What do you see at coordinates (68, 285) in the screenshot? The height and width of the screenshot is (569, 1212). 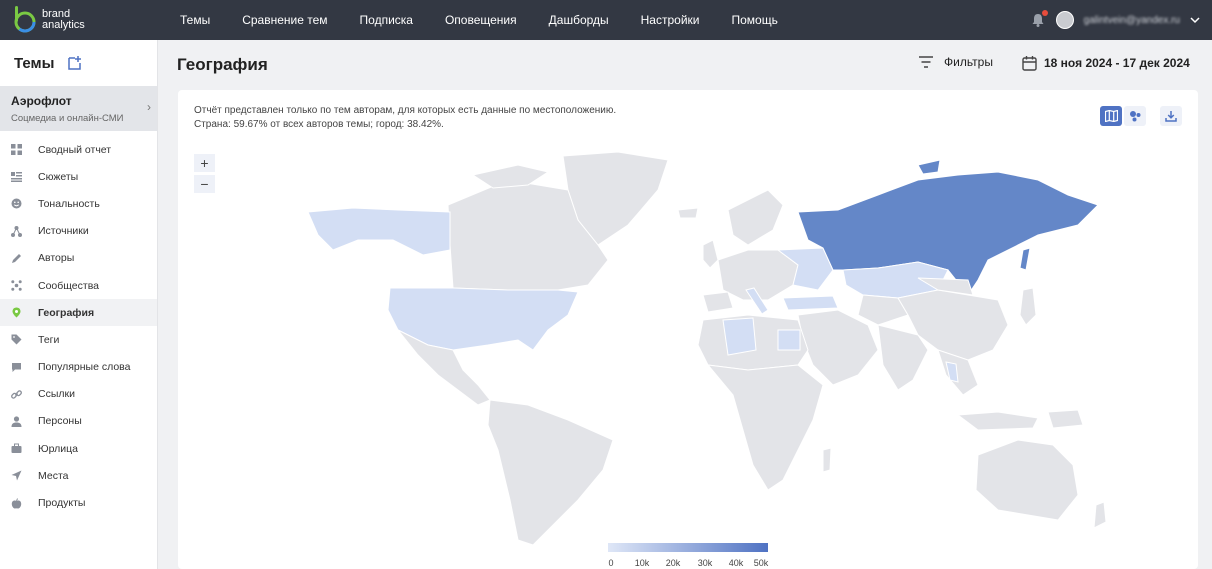 I see `sidebar-item-label: Сообщества` at bounding box center [68, 285].